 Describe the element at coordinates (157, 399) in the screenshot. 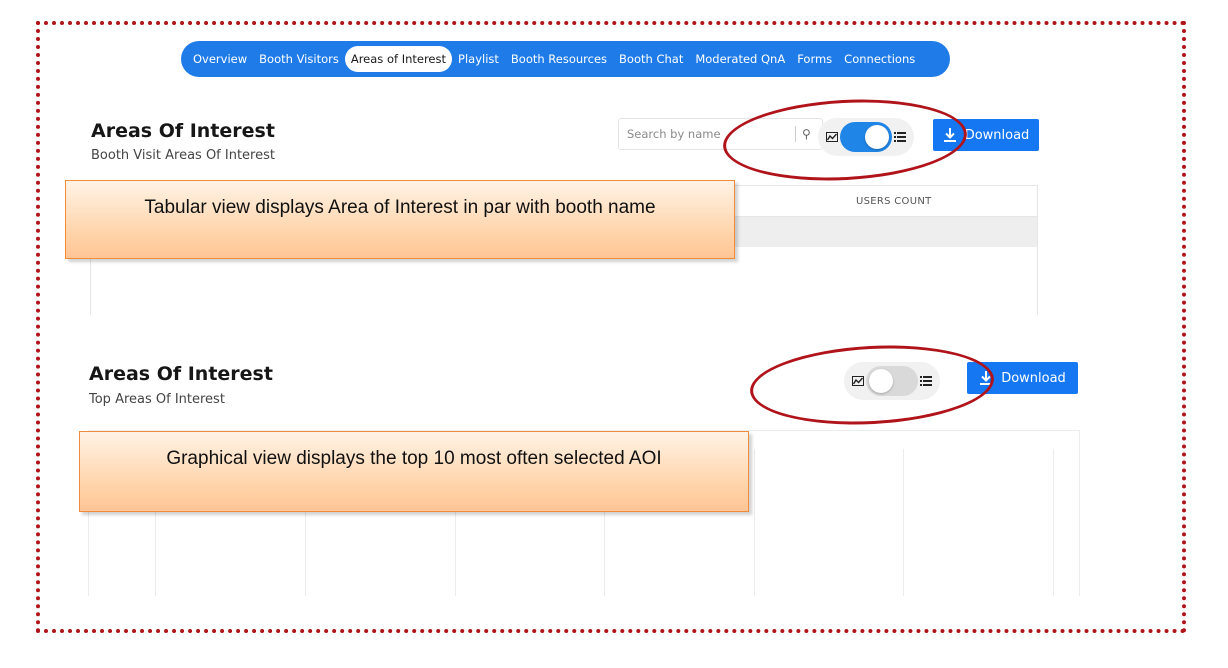

I see `section-subtitle-graph: Top Areas Of Interest` at that location.